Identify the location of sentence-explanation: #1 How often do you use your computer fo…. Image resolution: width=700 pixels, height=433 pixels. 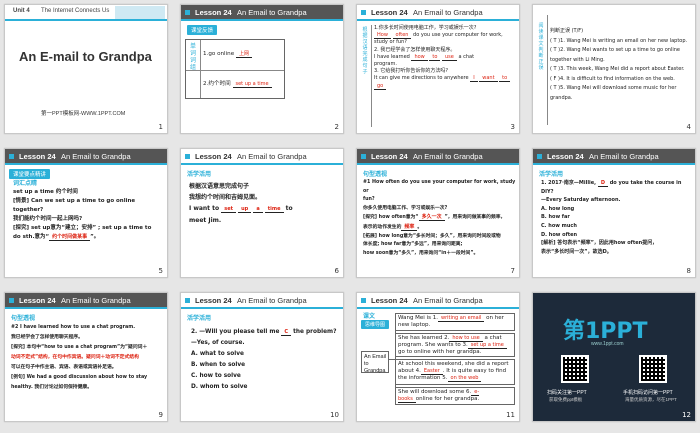
(439, 218).